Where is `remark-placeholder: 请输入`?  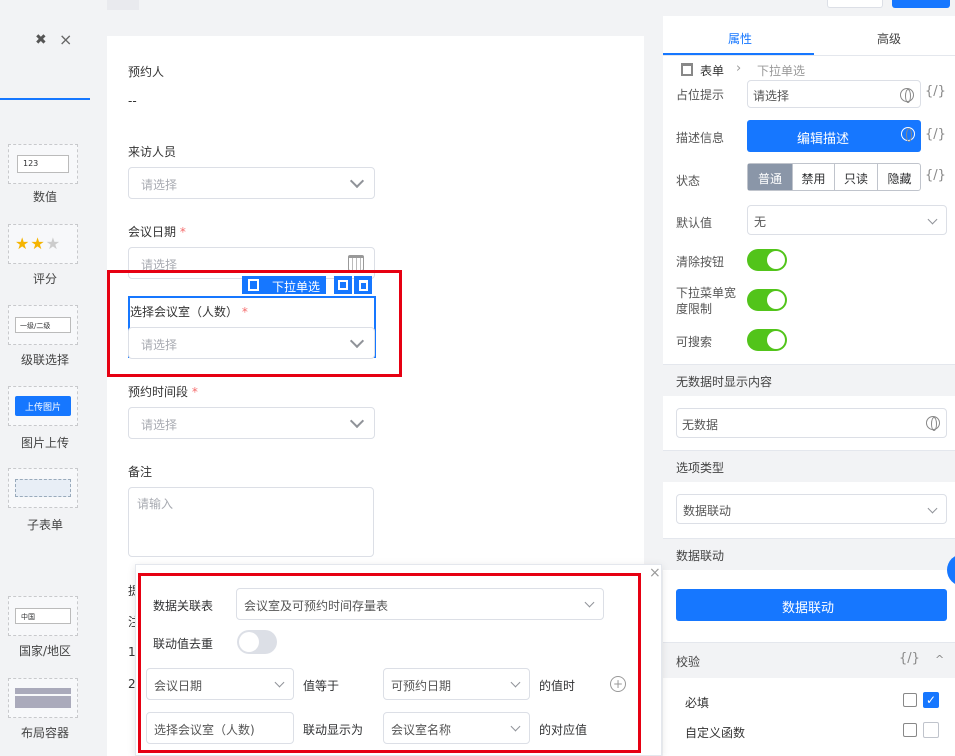 remark-placeholder: 请输入 is located at coordinates (155, 504).